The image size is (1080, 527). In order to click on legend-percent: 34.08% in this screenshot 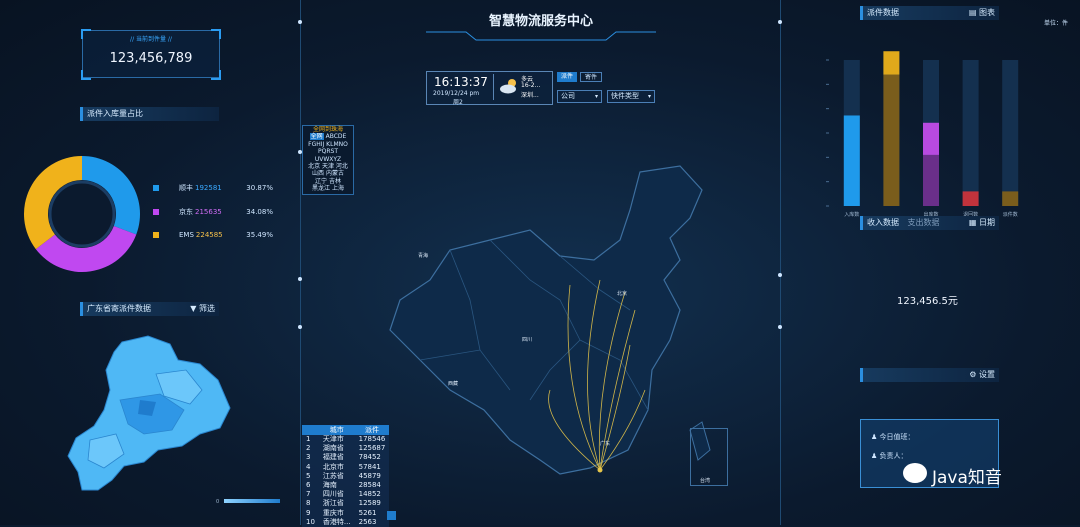, I will do `click(259, 212)`.